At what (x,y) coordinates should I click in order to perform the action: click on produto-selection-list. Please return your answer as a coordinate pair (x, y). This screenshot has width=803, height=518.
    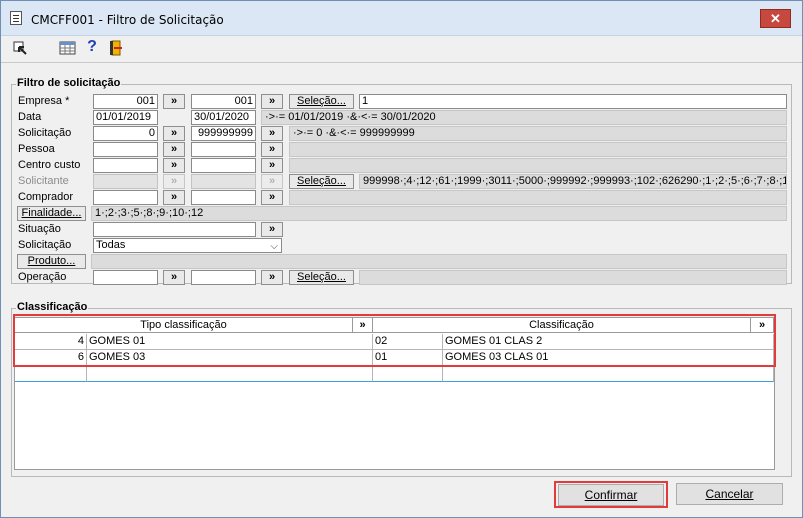
    Looking at the image, I should click on (439, 261).